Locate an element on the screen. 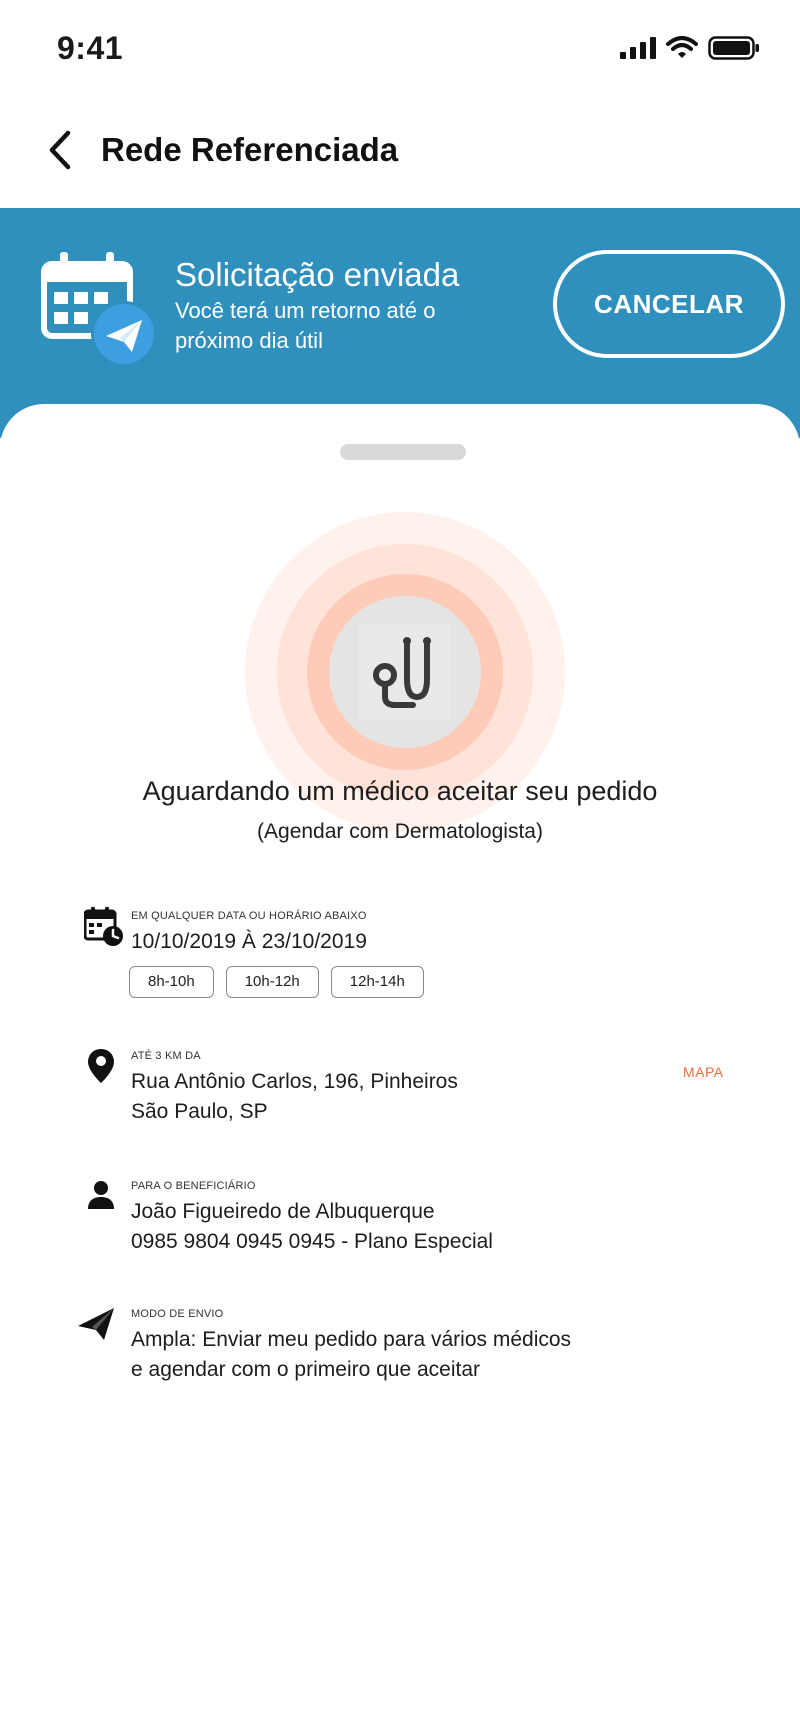 The image size is (800, 1732). location-pin-icon is located at coordinates (105, 1068).